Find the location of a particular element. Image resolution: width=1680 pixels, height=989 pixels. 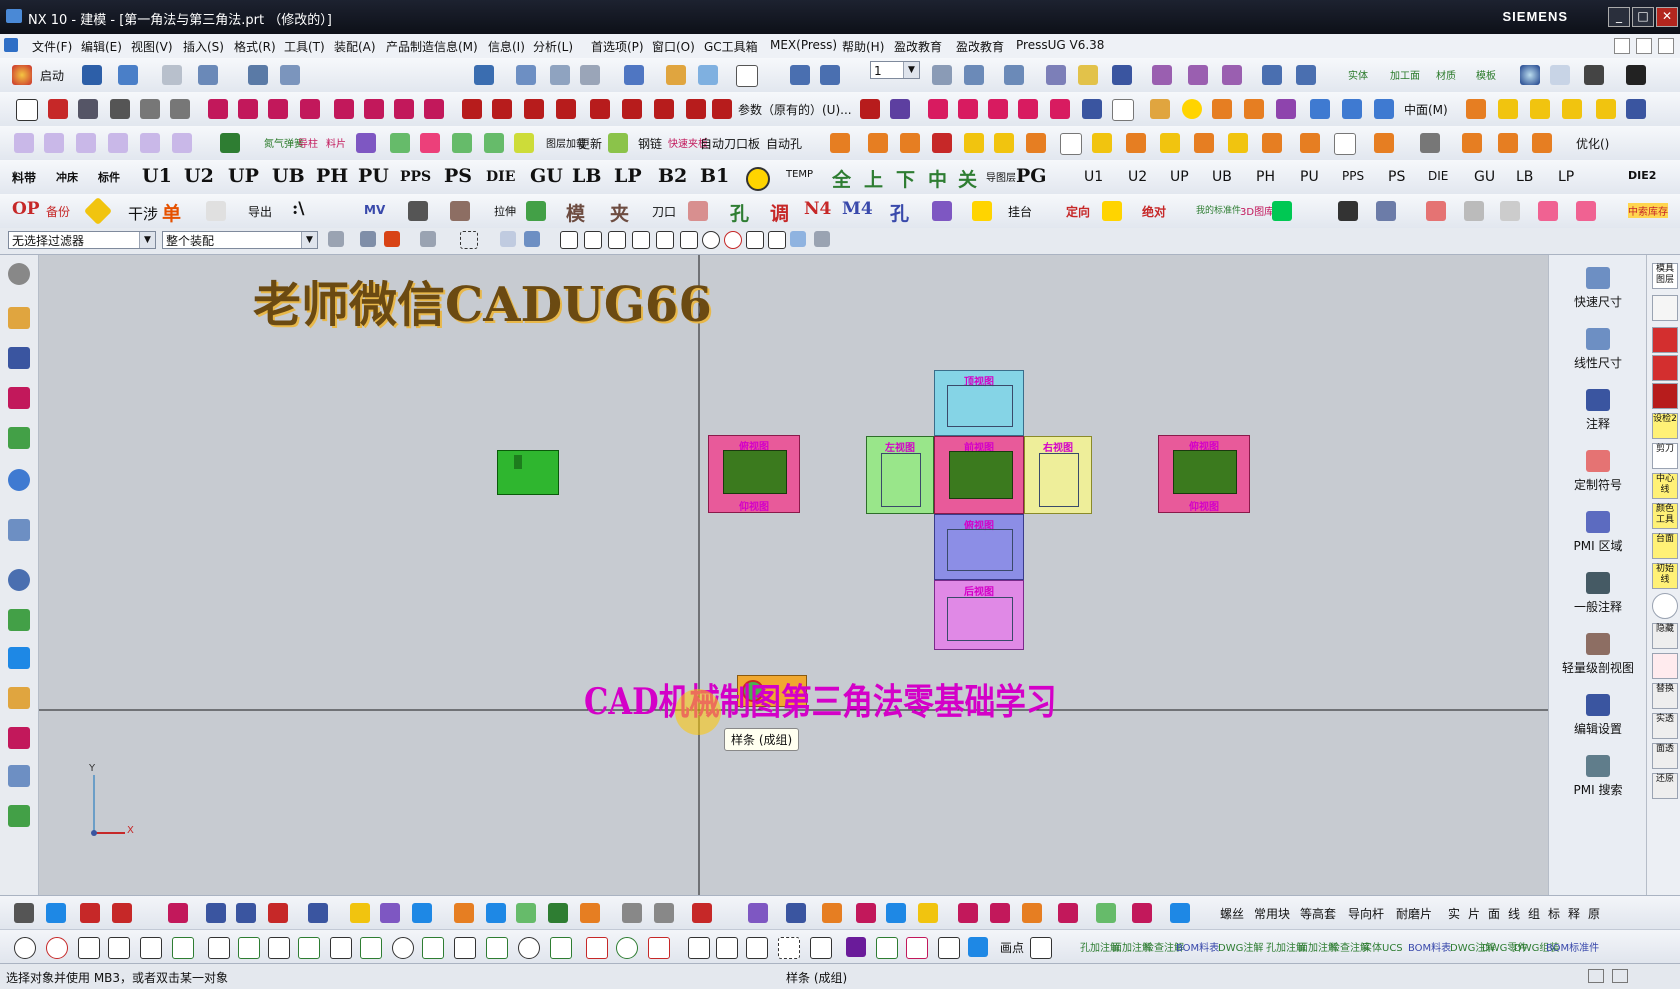

note-button: 注释 is located at coordinates (1598, 410).